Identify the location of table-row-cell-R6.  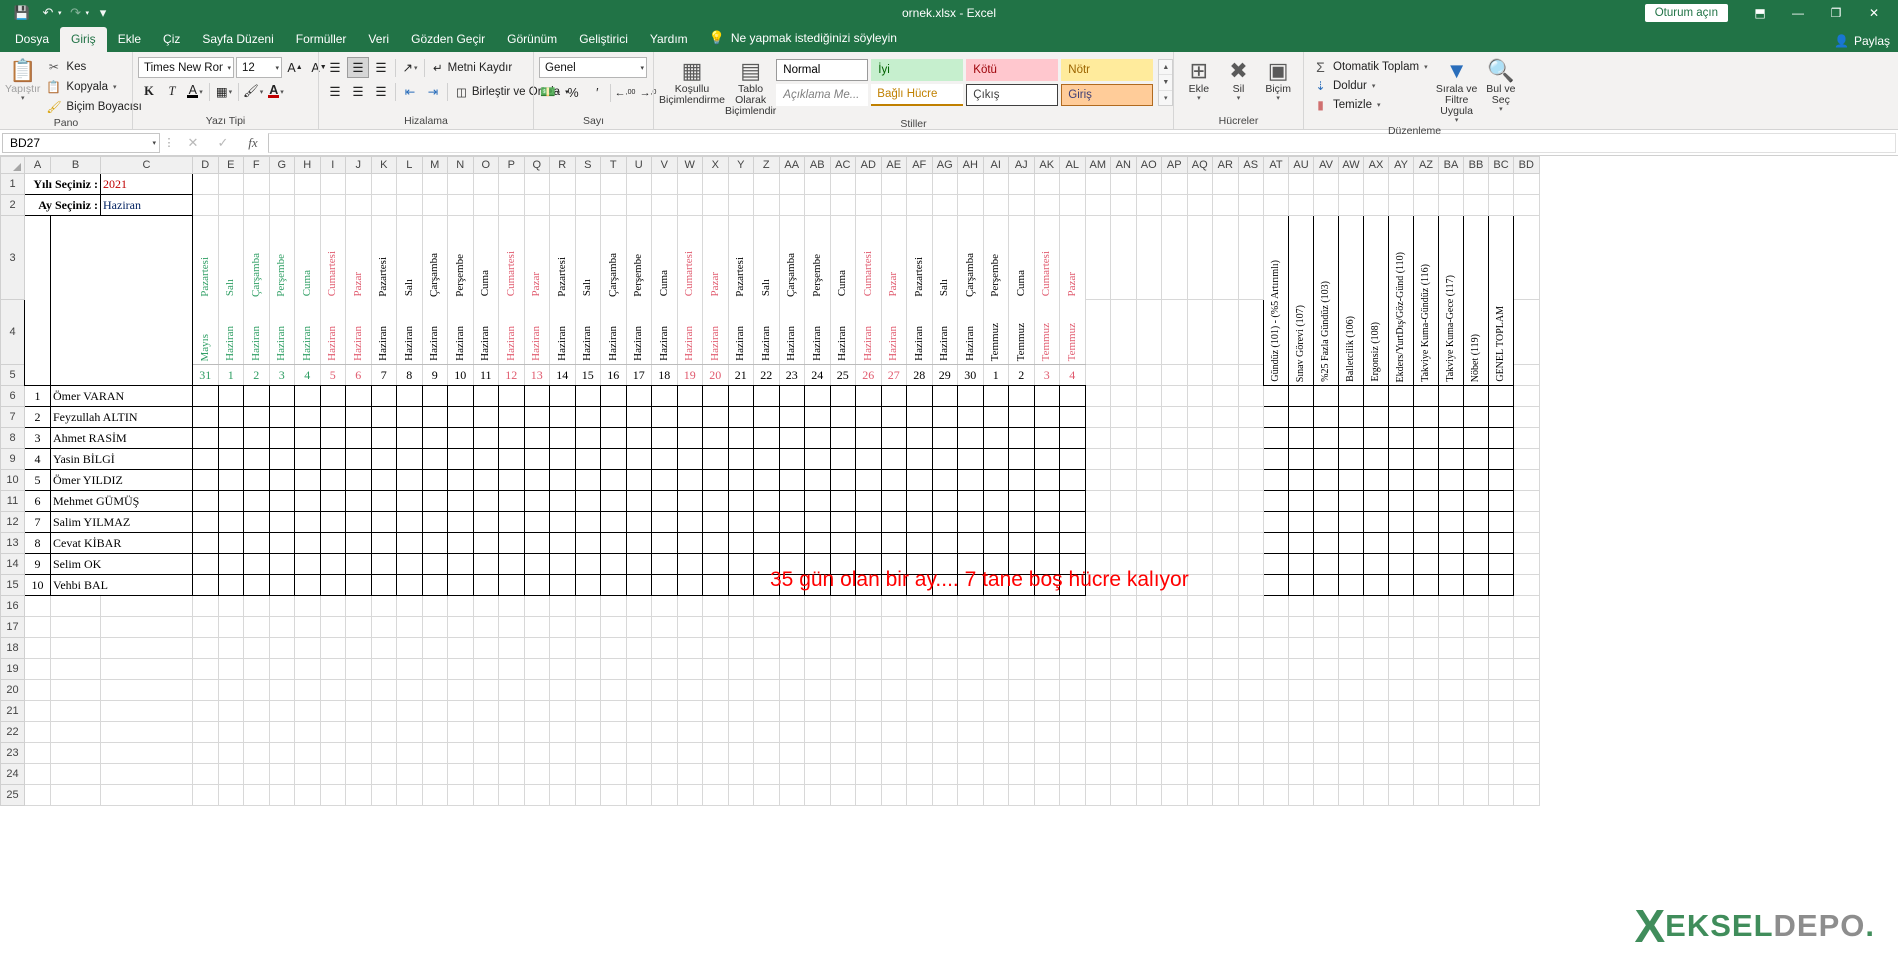
(562, 396).